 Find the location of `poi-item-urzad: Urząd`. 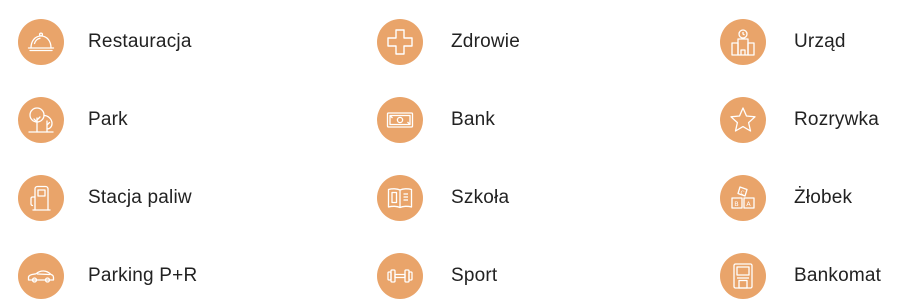

poi-item-urzad: Urząd is located at coordinates (783, 42).